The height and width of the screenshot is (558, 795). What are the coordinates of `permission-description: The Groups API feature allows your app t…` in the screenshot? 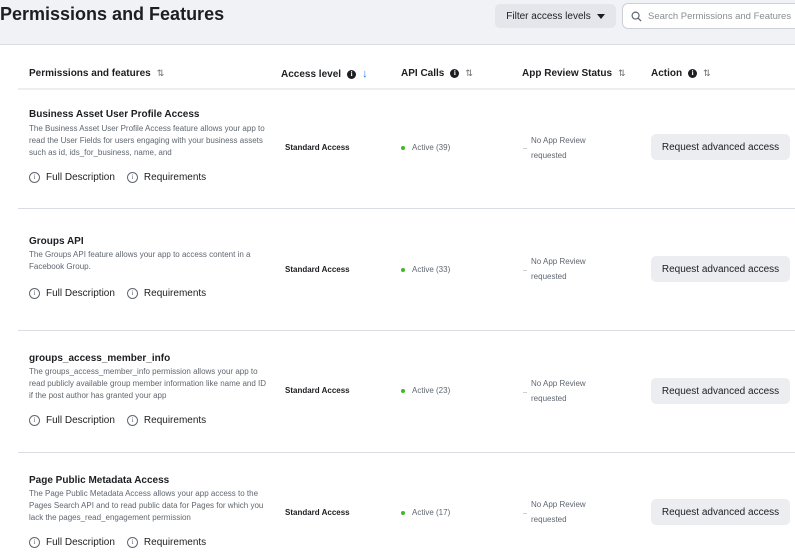 It's located at (140, 261).